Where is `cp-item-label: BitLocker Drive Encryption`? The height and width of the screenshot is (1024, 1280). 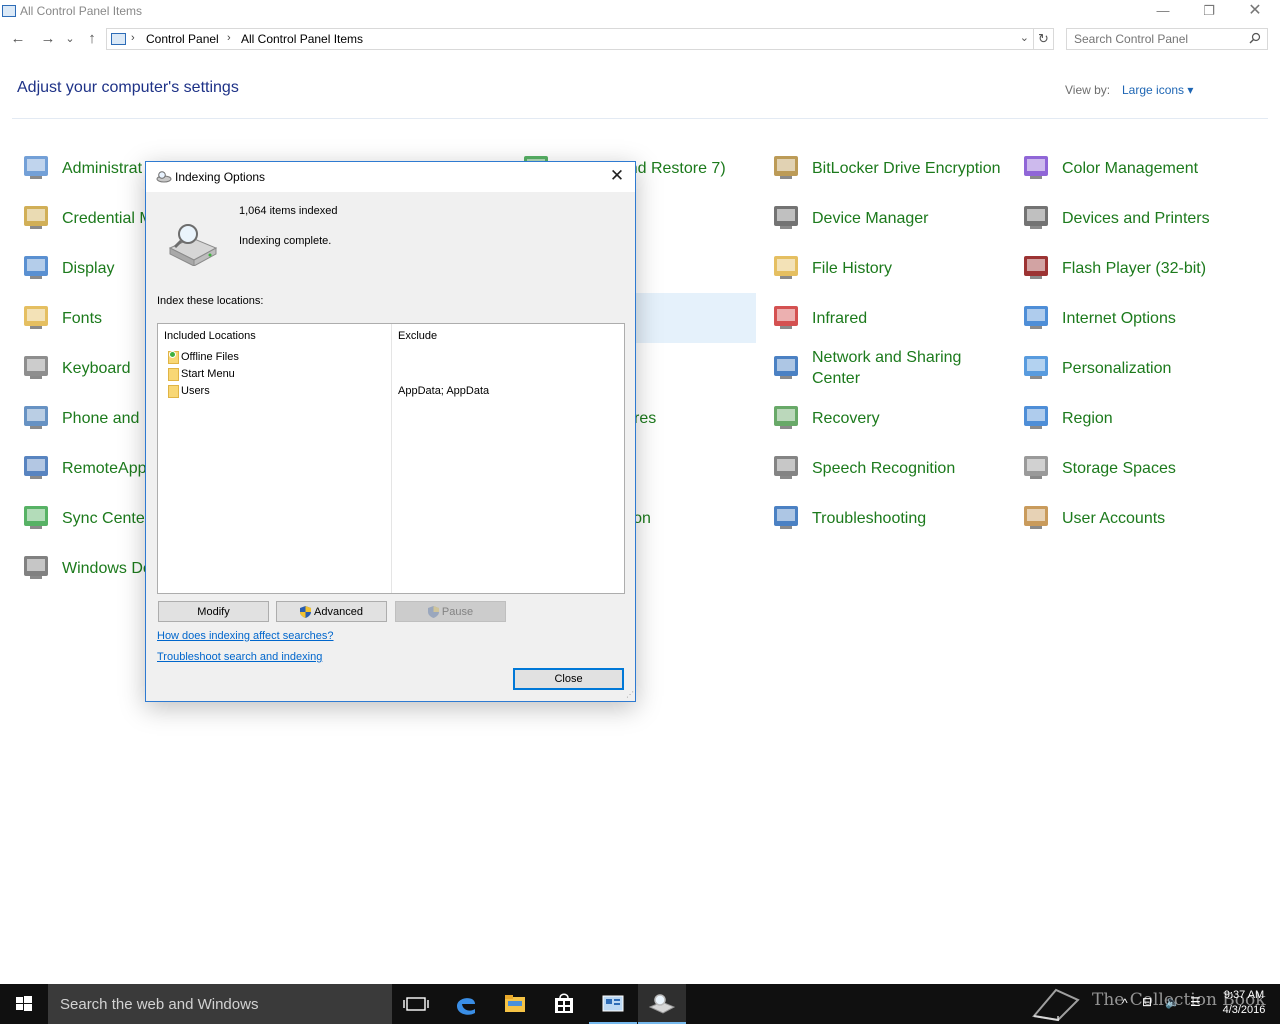
cp-item-label: BitLocker Drive Encryption is located at coordinates (906, 168).